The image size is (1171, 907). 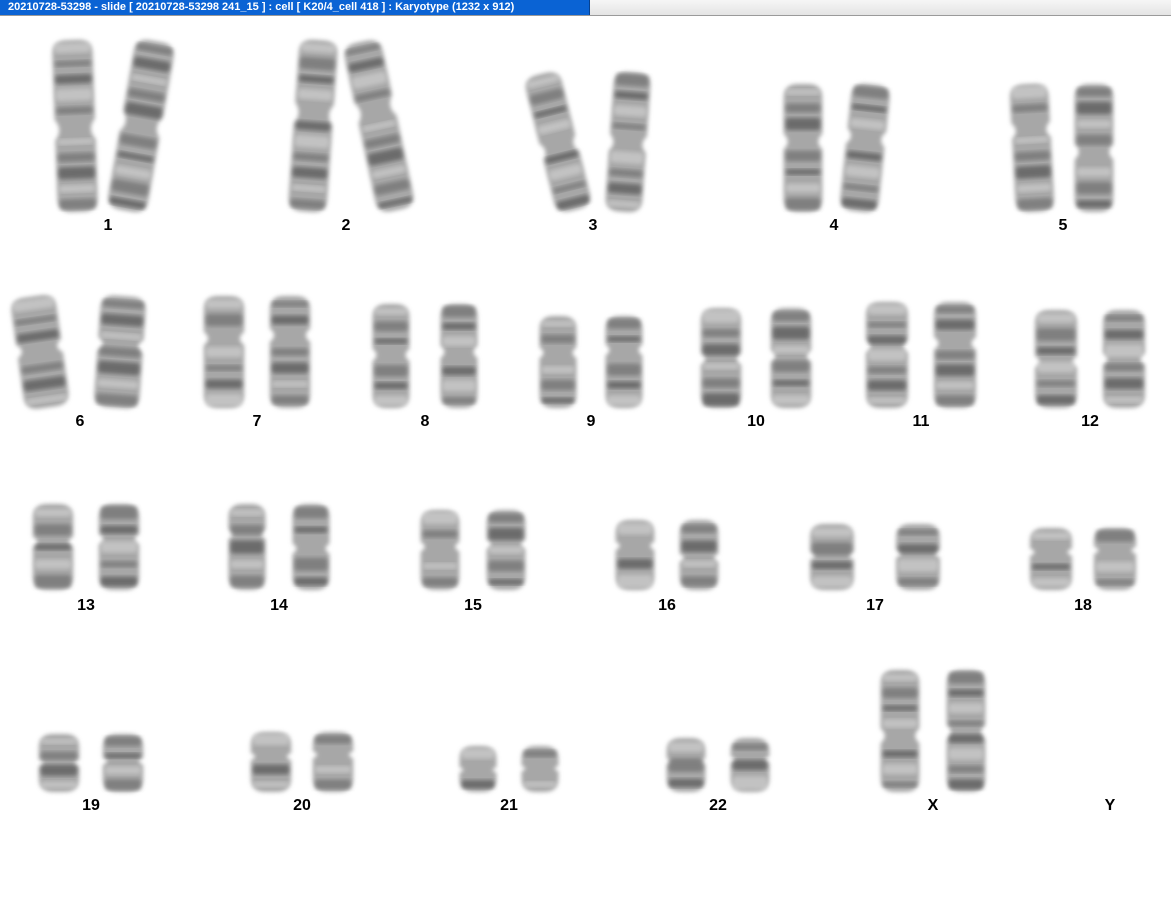 I want to click on chromosome-8-b, so click(x=459, y=356).